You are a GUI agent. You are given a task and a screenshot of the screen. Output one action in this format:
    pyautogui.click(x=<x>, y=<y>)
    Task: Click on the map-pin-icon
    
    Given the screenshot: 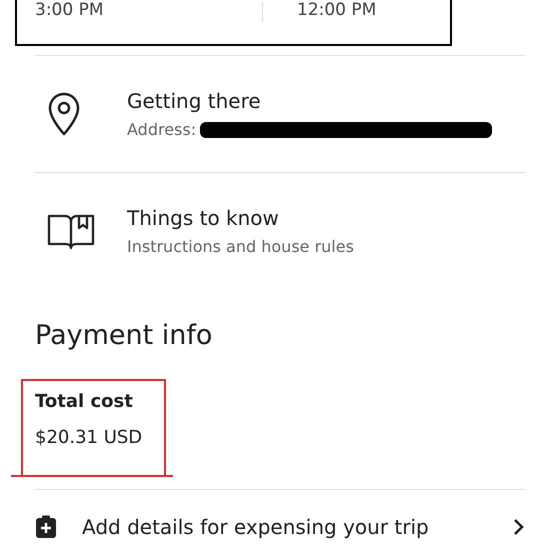 What is the action you would take?
    pyautogui.click(x=64, y=114)
    